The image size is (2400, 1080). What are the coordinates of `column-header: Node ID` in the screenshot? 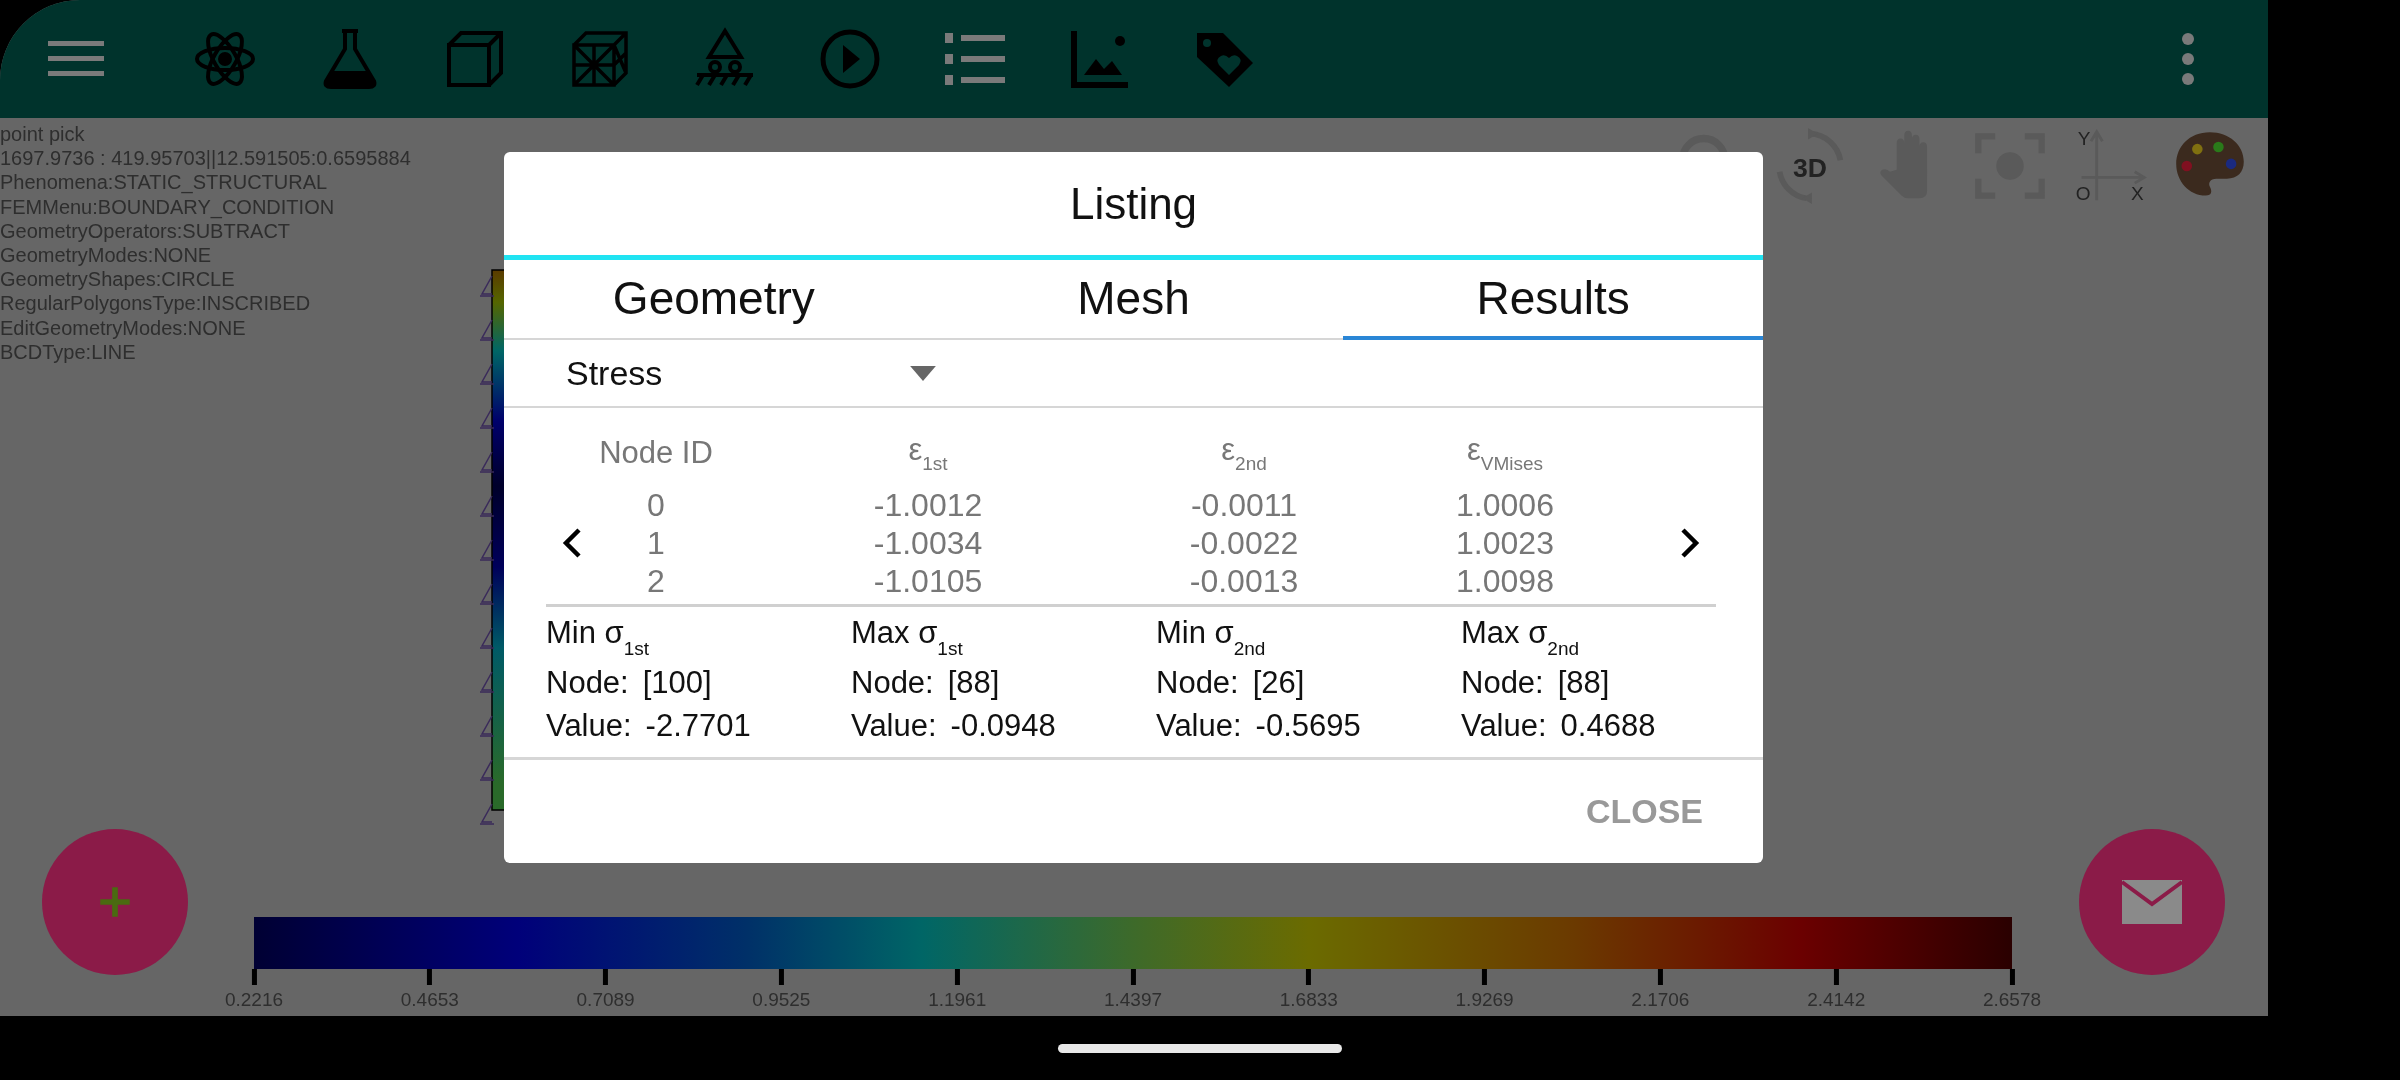 It's located at (656, 453).